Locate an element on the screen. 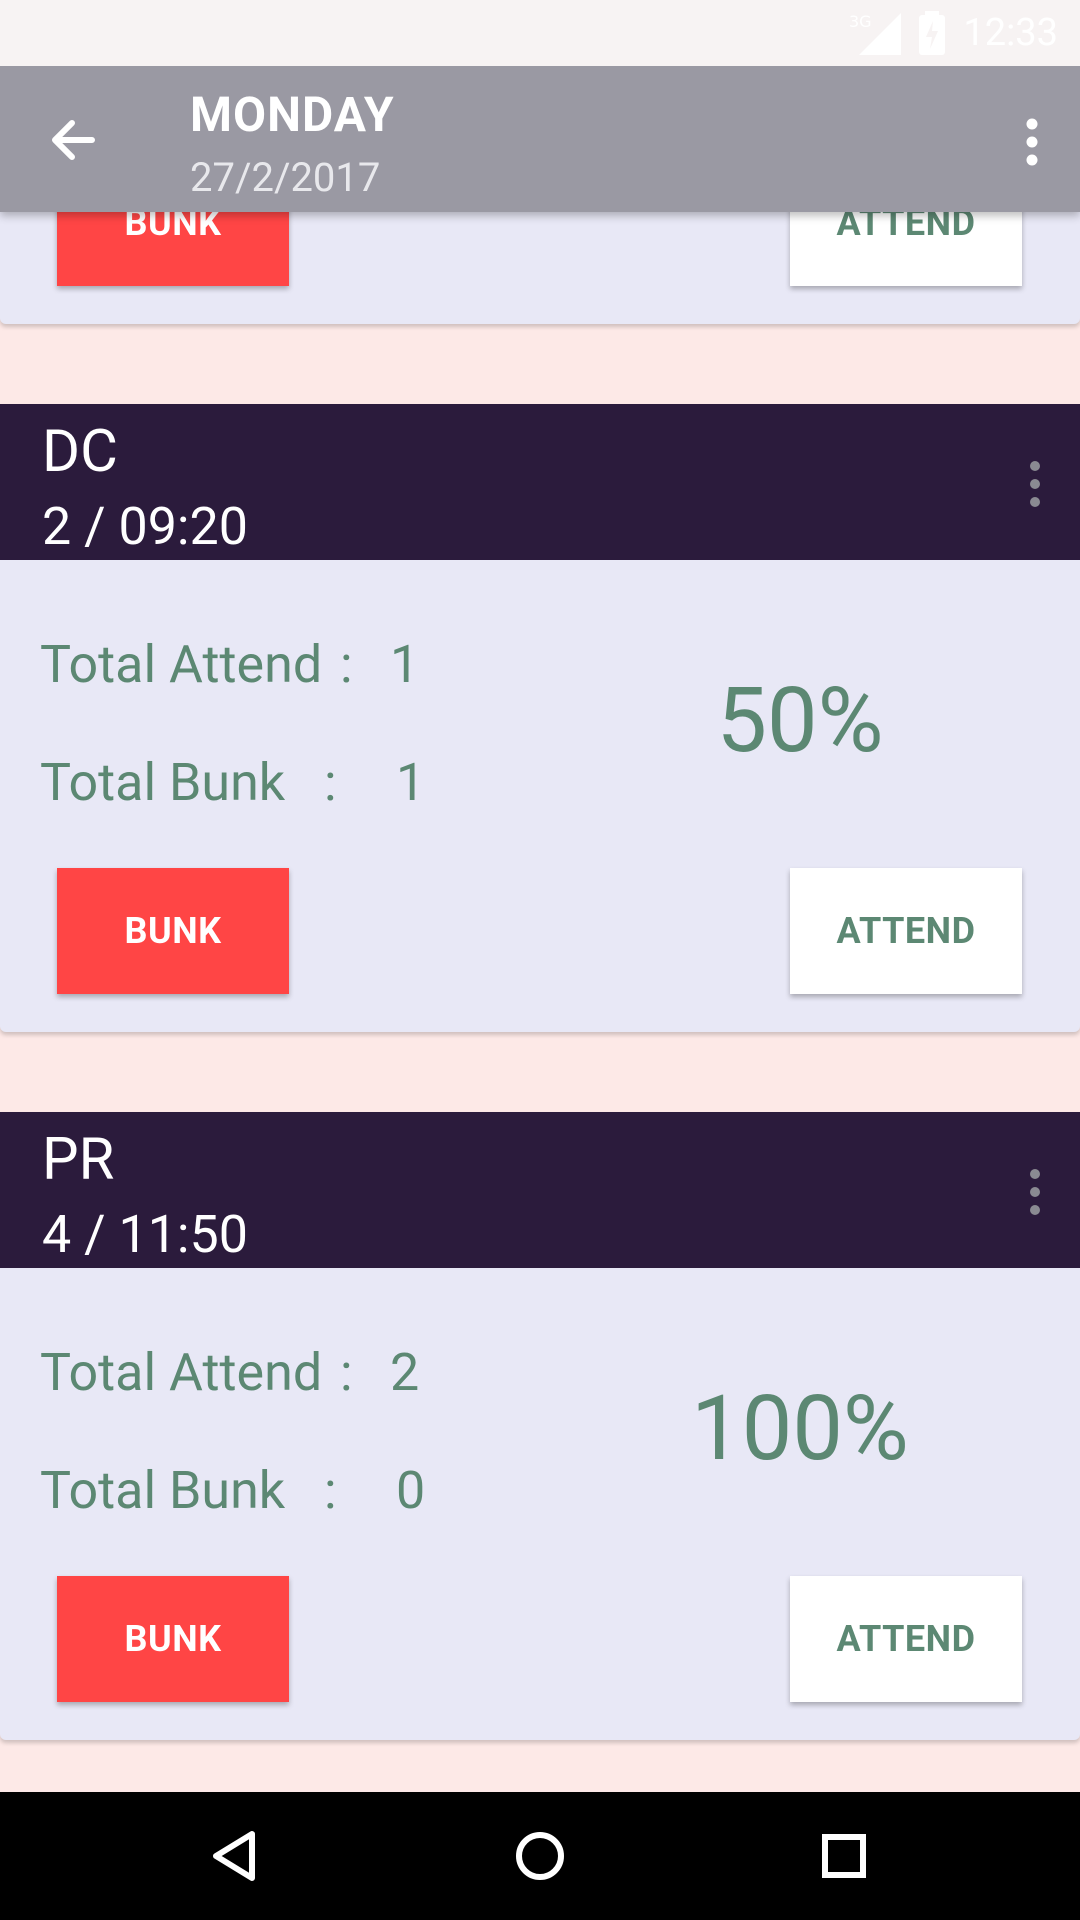  network-type-label: 3G is located at coordinates (860, 21).